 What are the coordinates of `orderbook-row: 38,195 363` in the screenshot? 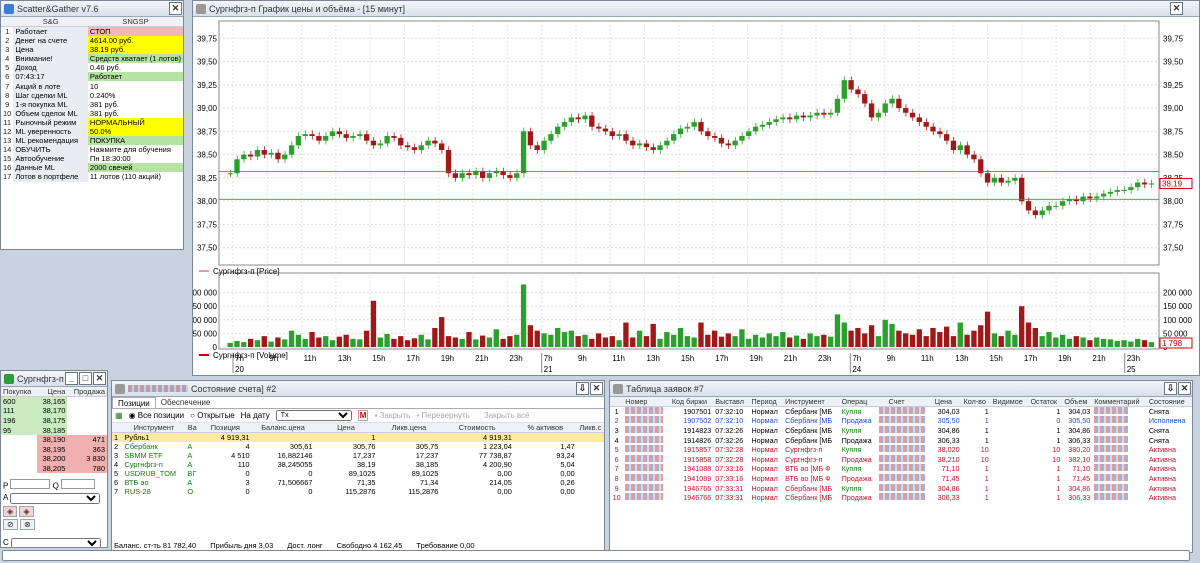 It's located at (54, 449).